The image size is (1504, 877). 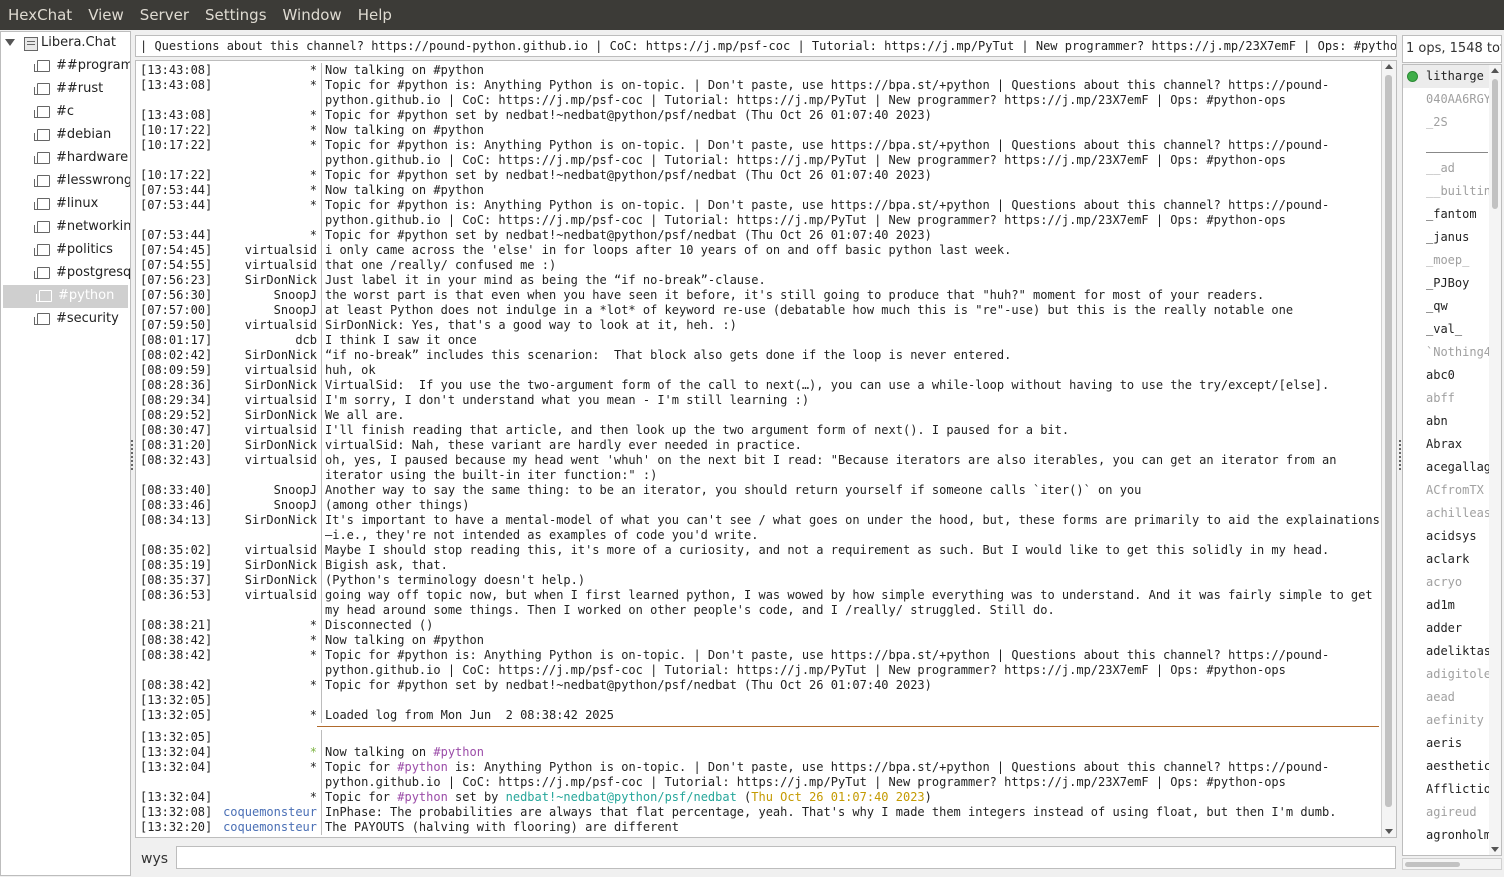 What do you see at coordinates (1452, 628) in the screenshot?
I see `user-item: adder` at bounding box center [1452, 628].